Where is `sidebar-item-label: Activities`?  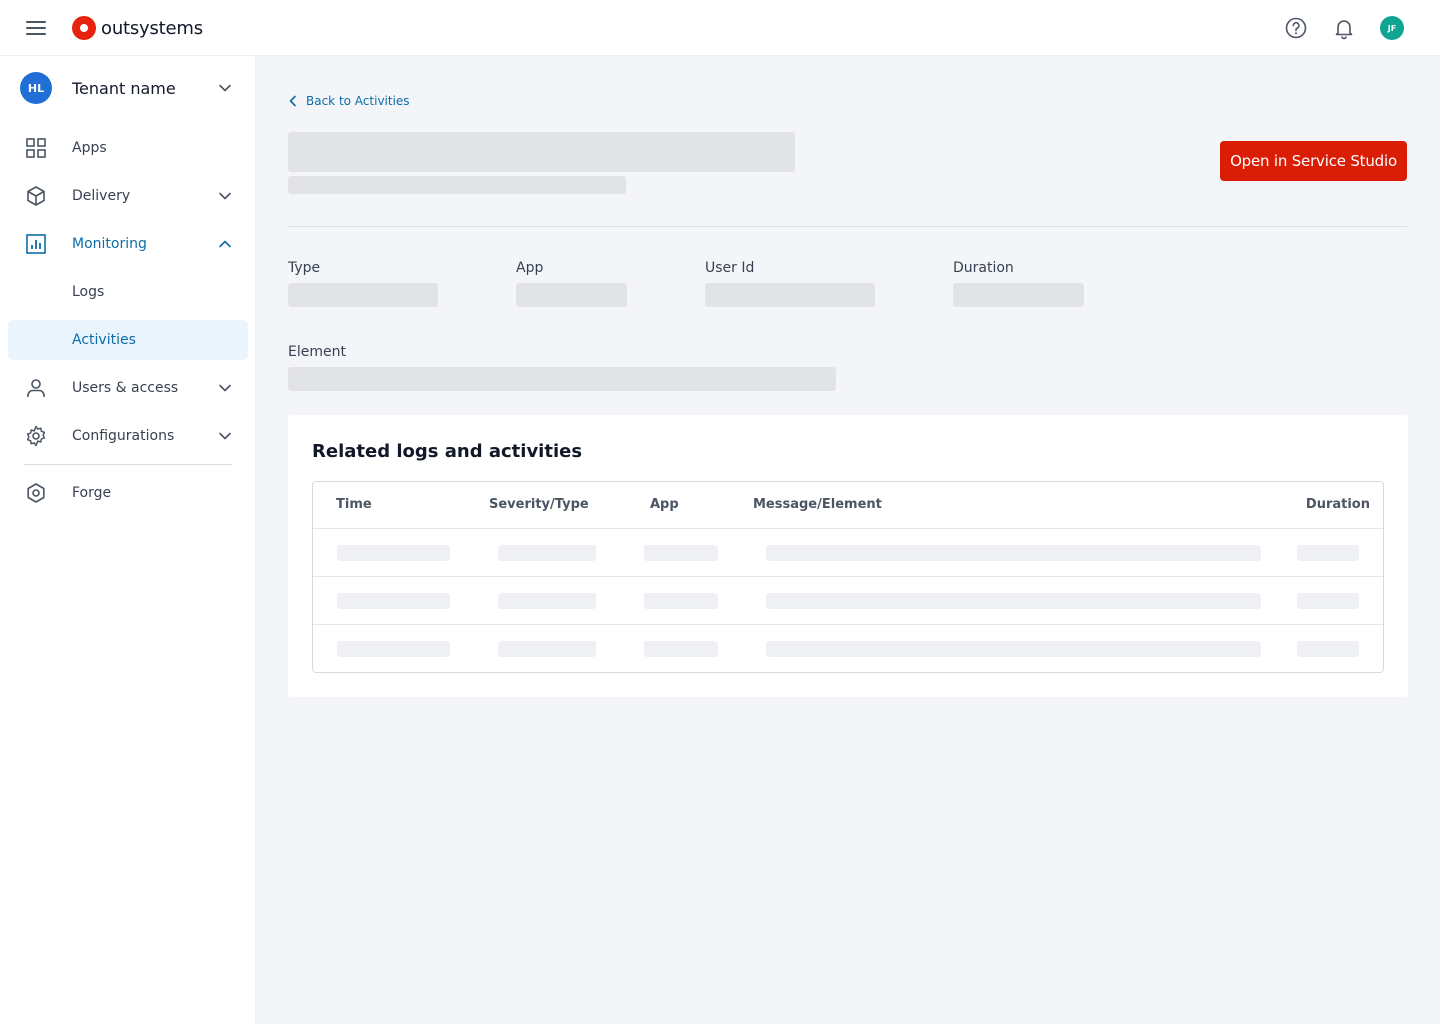
sidebar-item-label: Activities is located at coordinates (104, 340).